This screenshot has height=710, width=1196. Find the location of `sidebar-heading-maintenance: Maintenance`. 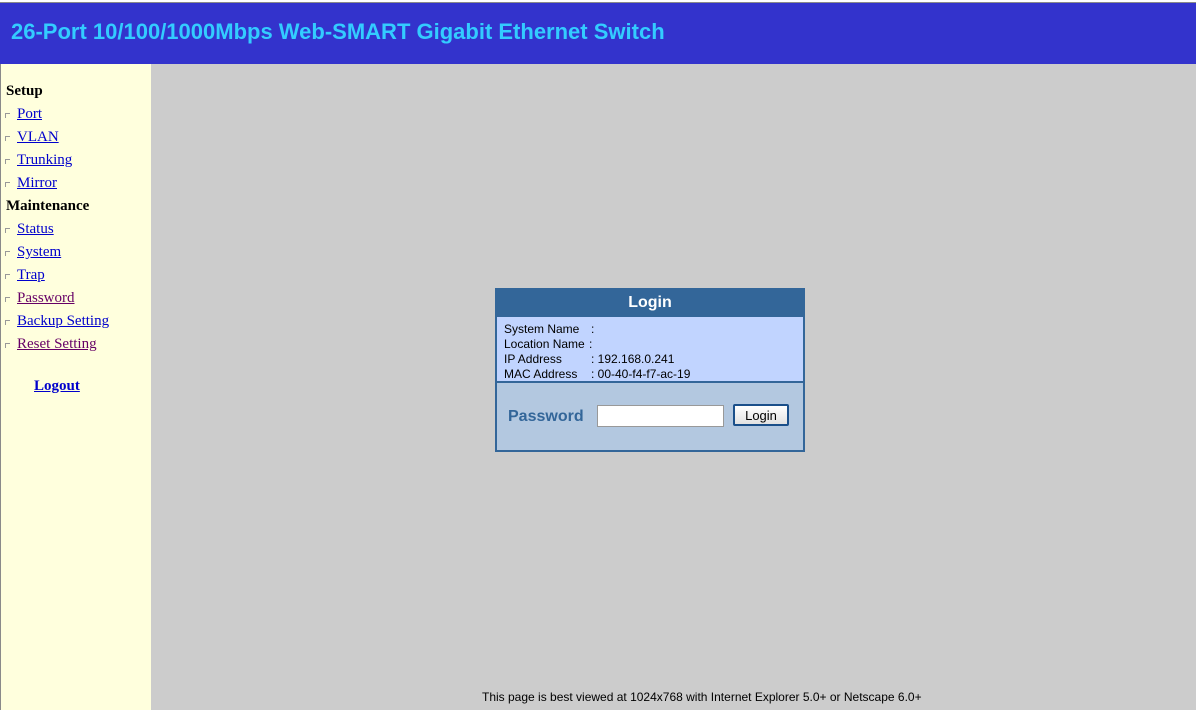

sidebar-heading-maintenance: Maintenance is located at coordinates (48, 206).